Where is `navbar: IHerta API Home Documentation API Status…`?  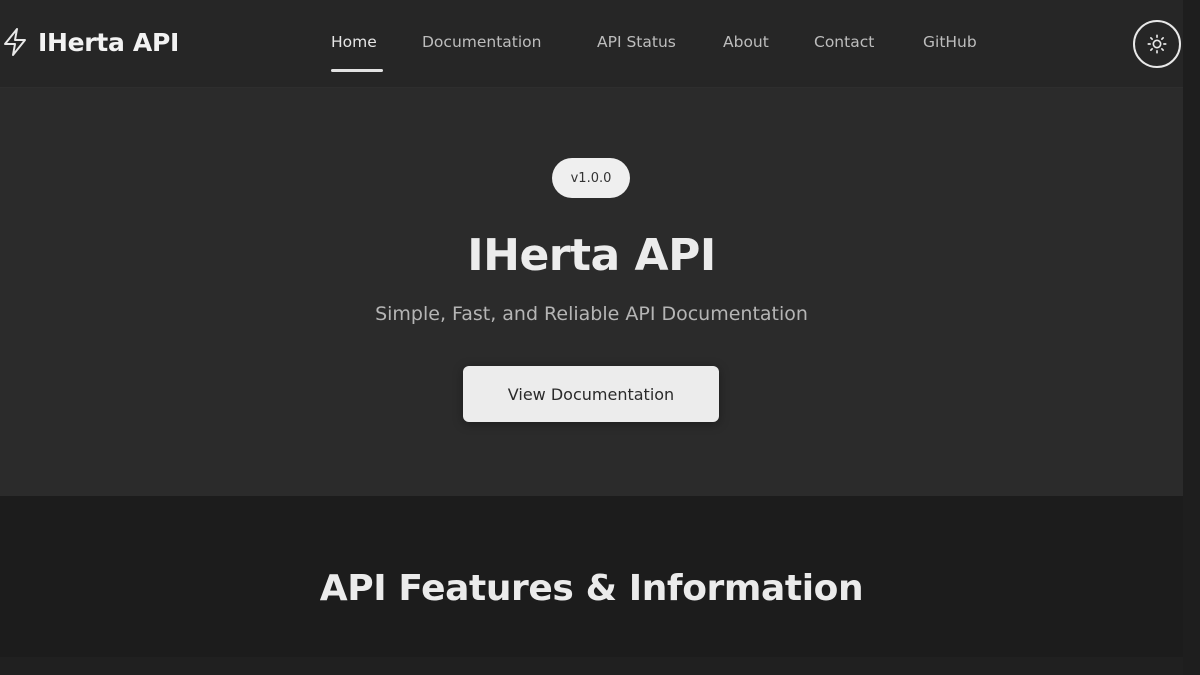
navbar: IHerta API Home Documentation API Status… is located at coordinates (591, 44).